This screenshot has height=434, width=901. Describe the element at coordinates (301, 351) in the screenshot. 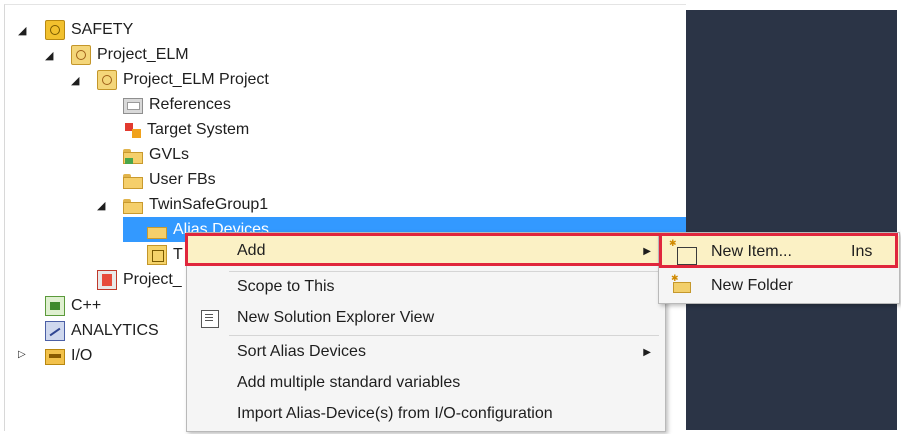

I see `menu-item-label: Sort Alias Devices` at that location.